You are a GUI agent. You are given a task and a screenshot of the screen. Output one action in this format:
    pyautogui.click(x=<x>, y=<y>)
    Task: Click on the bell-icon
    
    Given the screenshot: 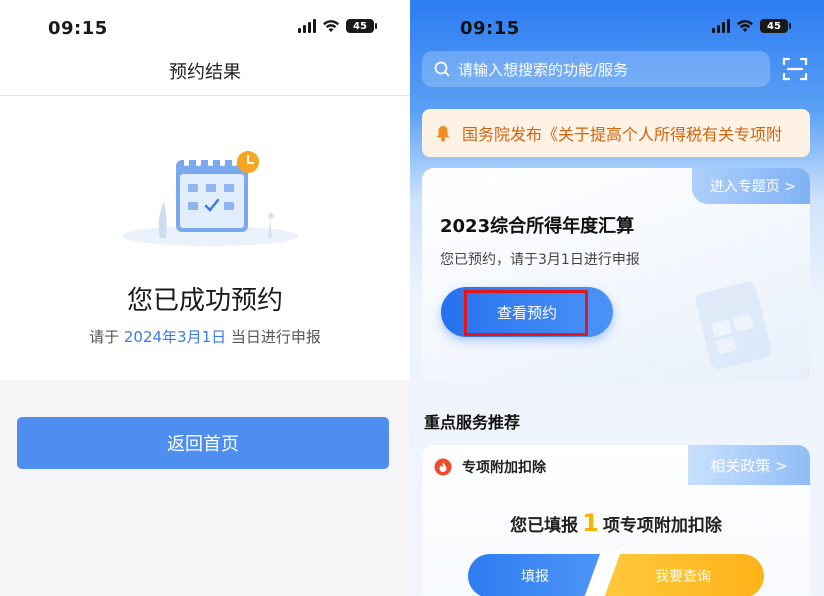 What is the action you would take?
    pyautogui.click(x=443, y=134)
    